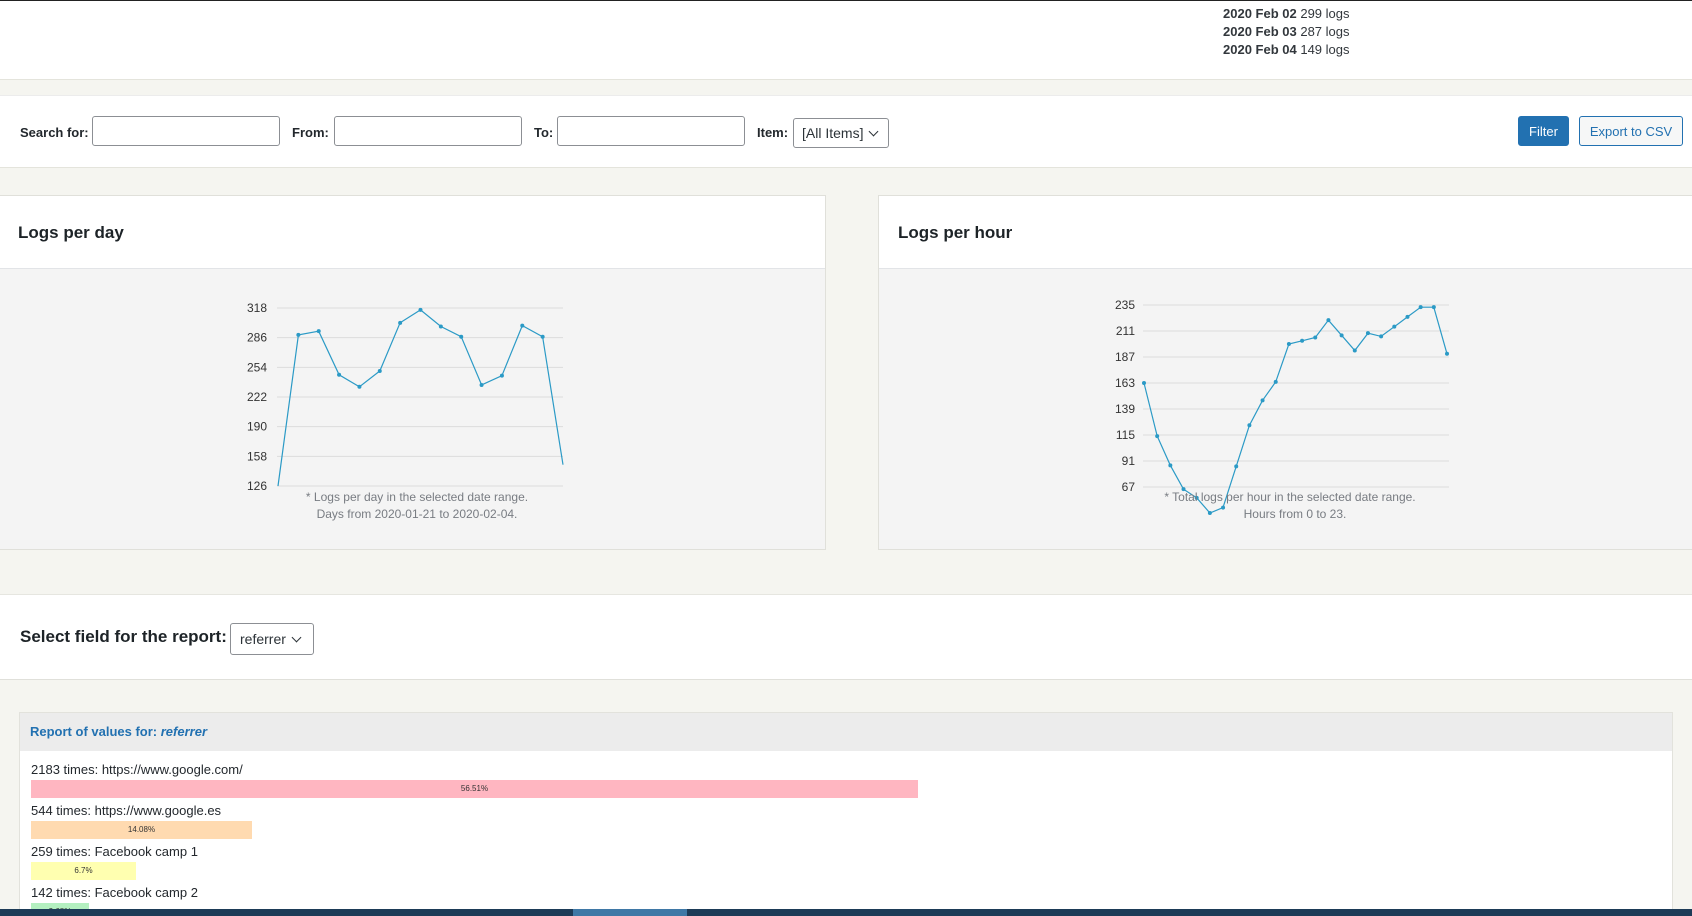 This screenshot has width=1692, height=916. I want to click on report-box-title: Report of values for: referrer, so click(846, 732).